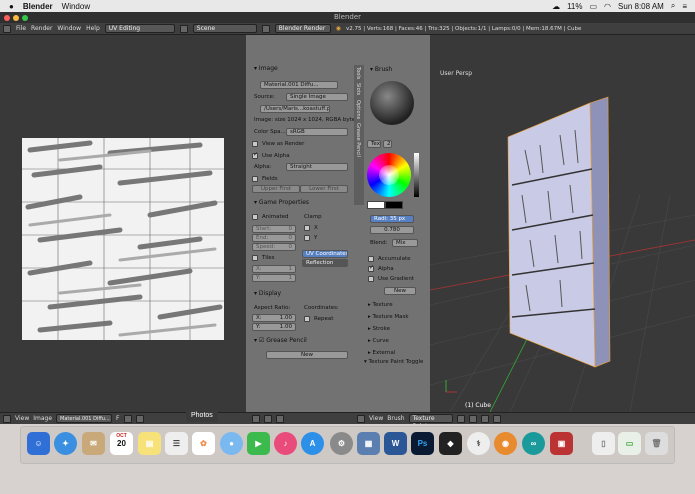 The image size is (695, 494). Describe the element at coordinates (307, 228) in the screenshot. I see `clamp-x-checkbox` at that location.